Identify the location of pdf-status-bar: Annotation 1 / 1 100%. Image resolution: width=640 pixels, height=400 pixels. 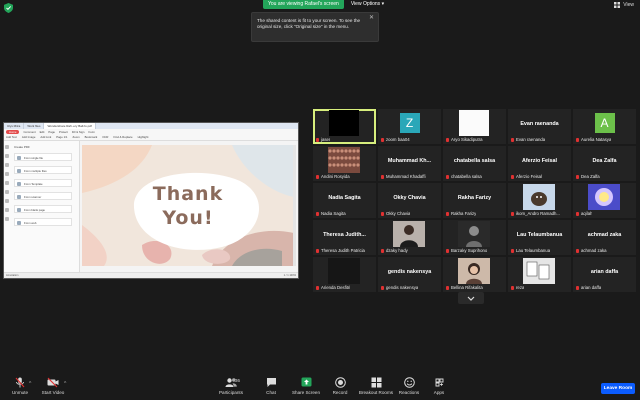
(151, 275).